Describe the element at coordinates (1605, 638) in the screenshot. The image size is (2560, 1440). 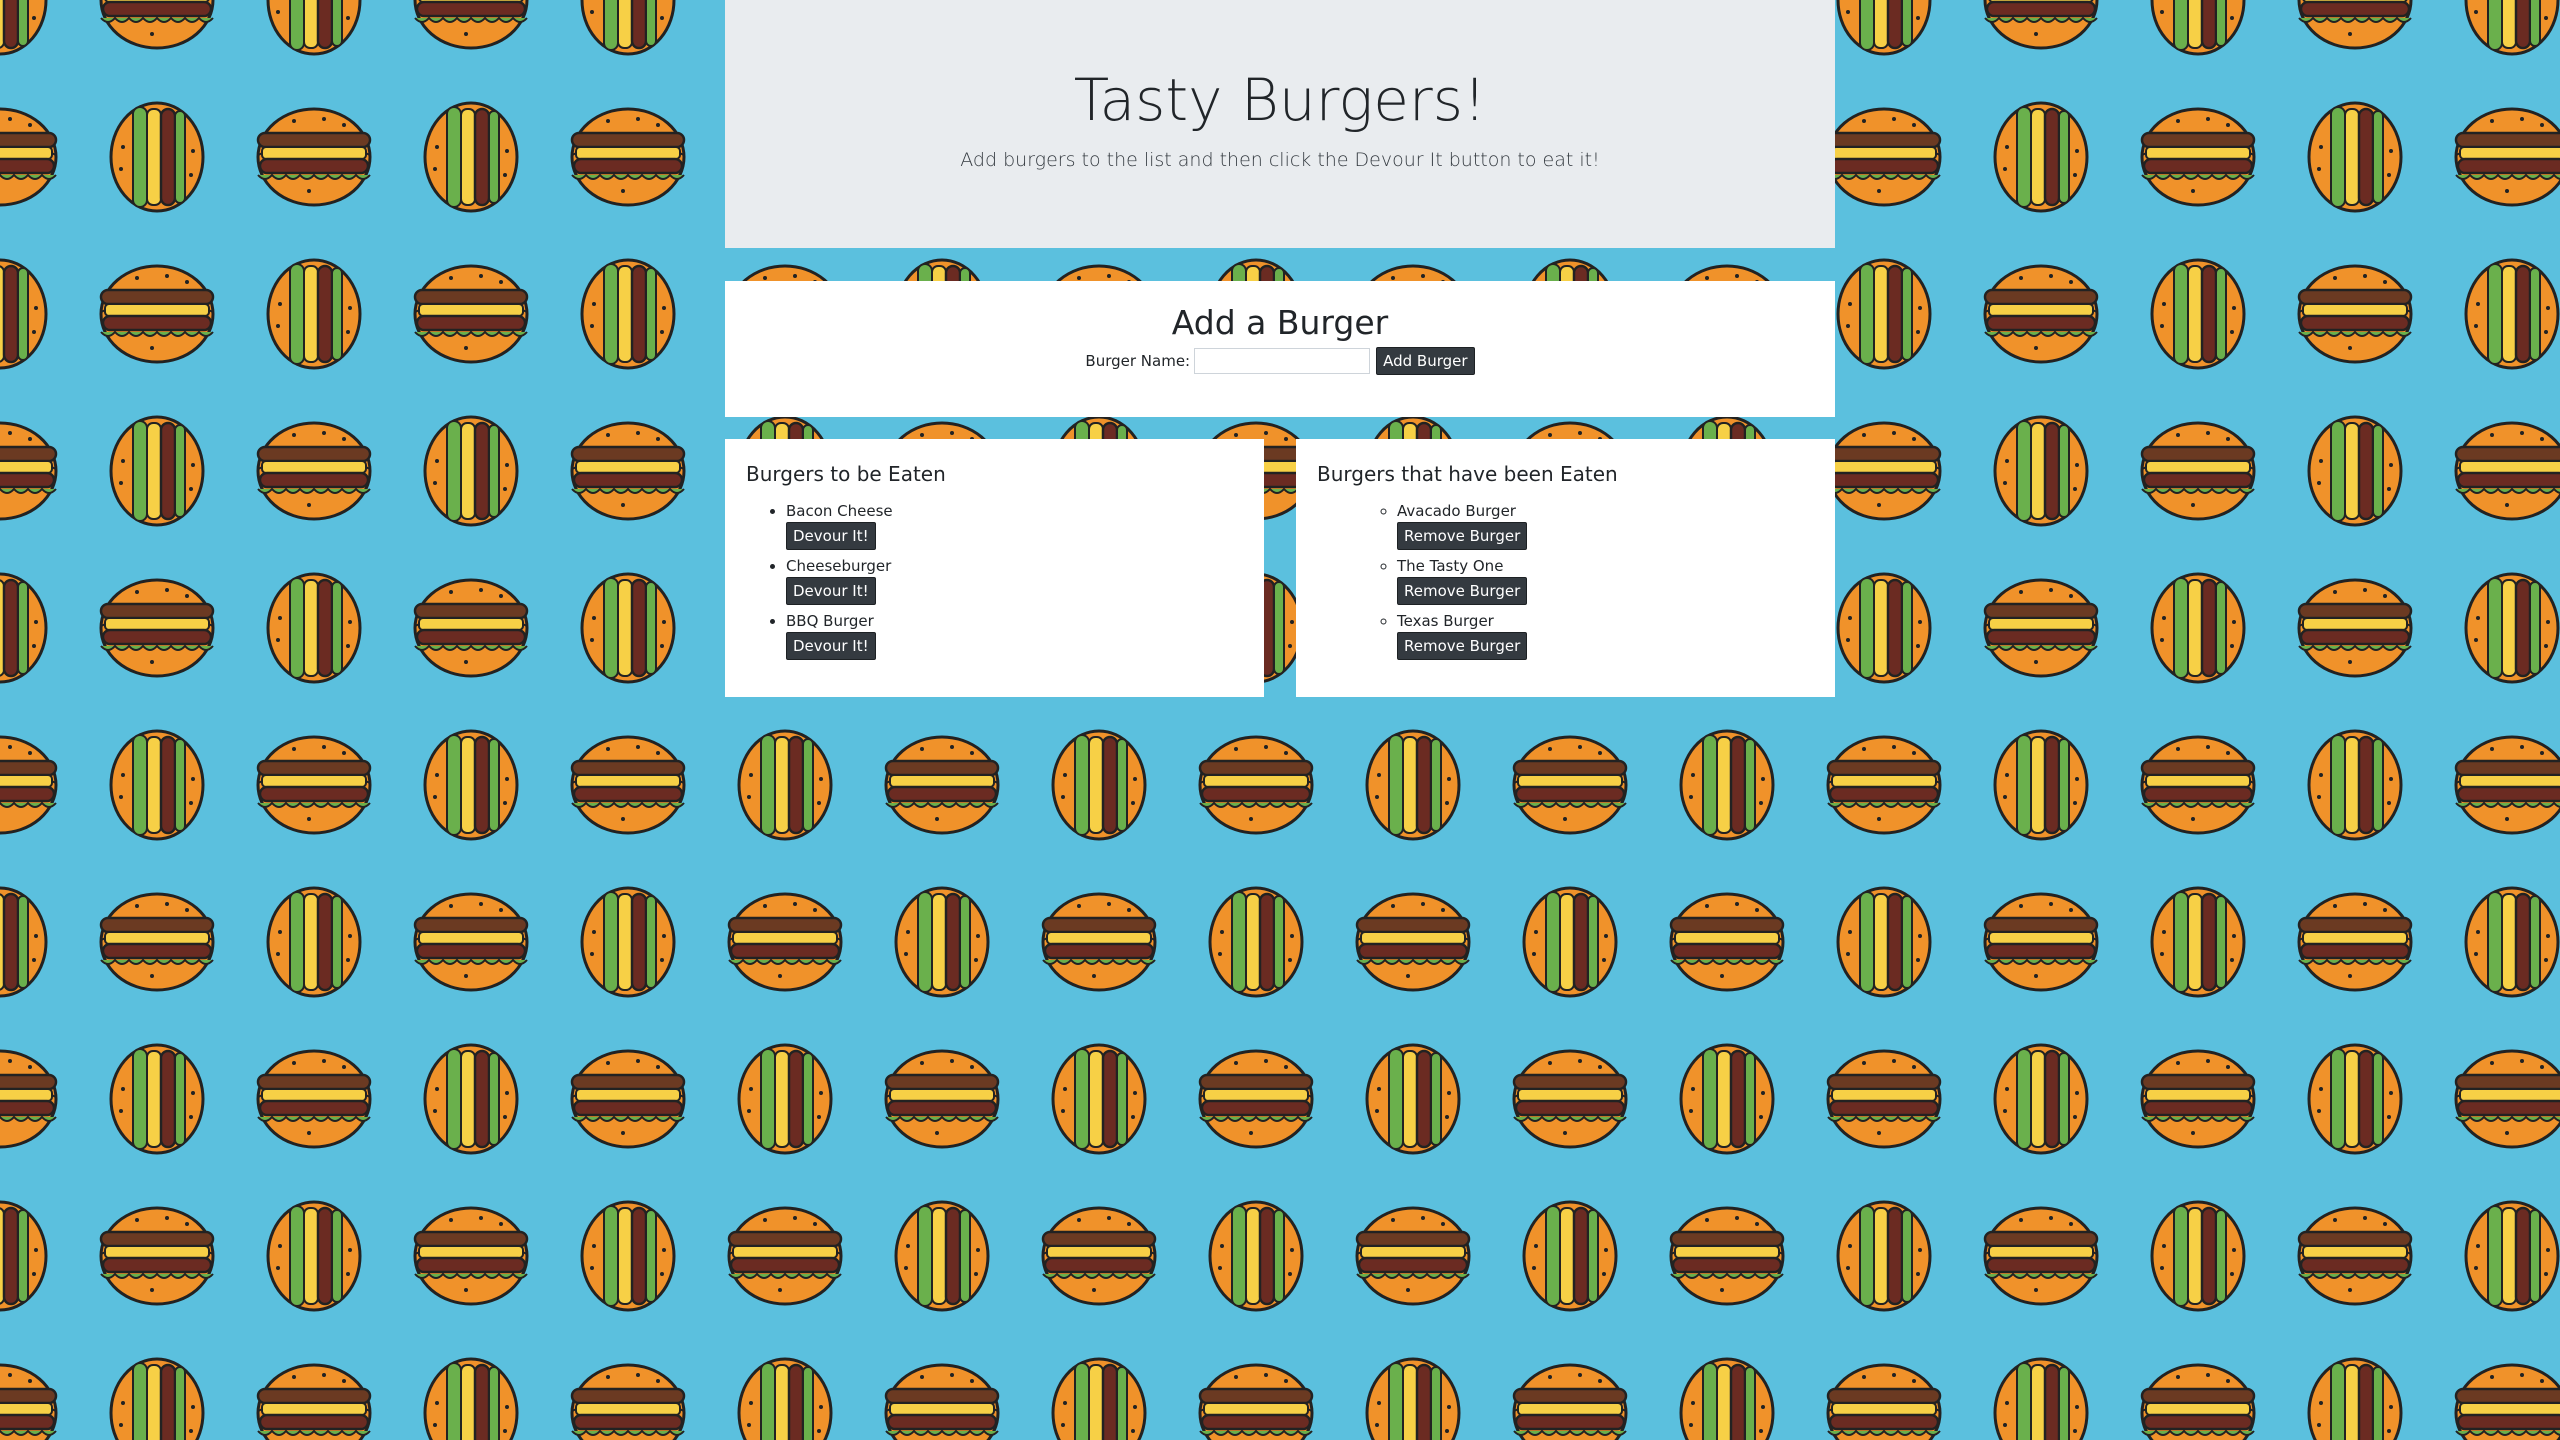
I see `list-item: Texas Burger Remove Burger` at that location.